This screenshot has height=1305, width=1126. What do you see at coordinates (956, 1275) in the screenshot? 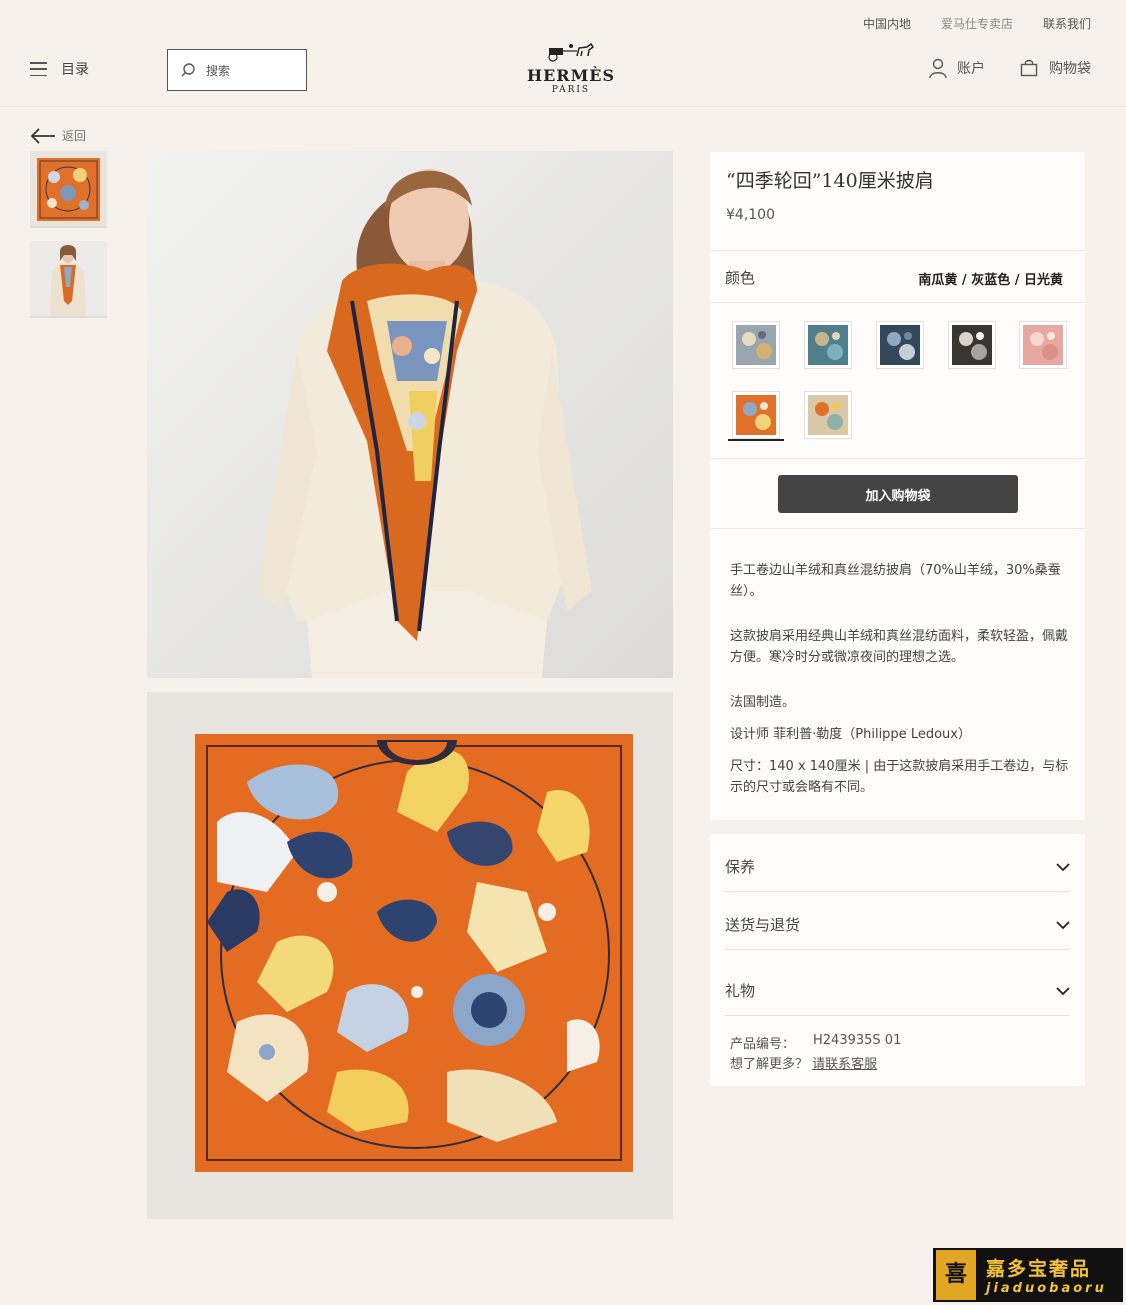
I see `watermark-seal: 喜` at bounding box center [956, 1275].